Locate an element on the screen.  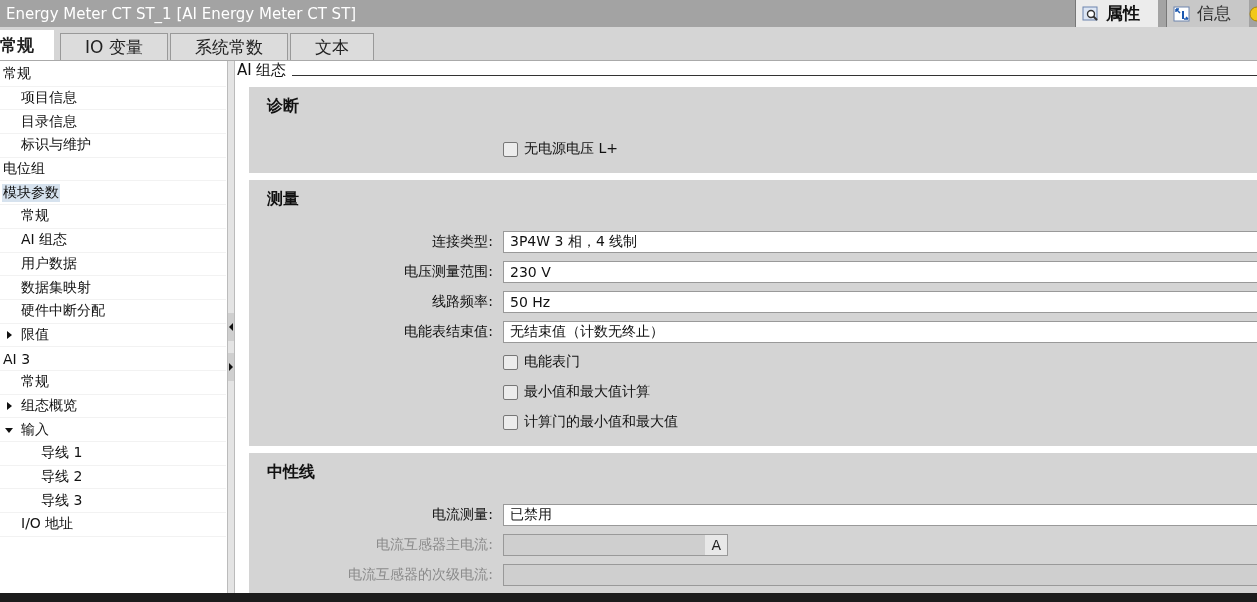
tree-item: 组态概览 is located at coordinates (49, 405).